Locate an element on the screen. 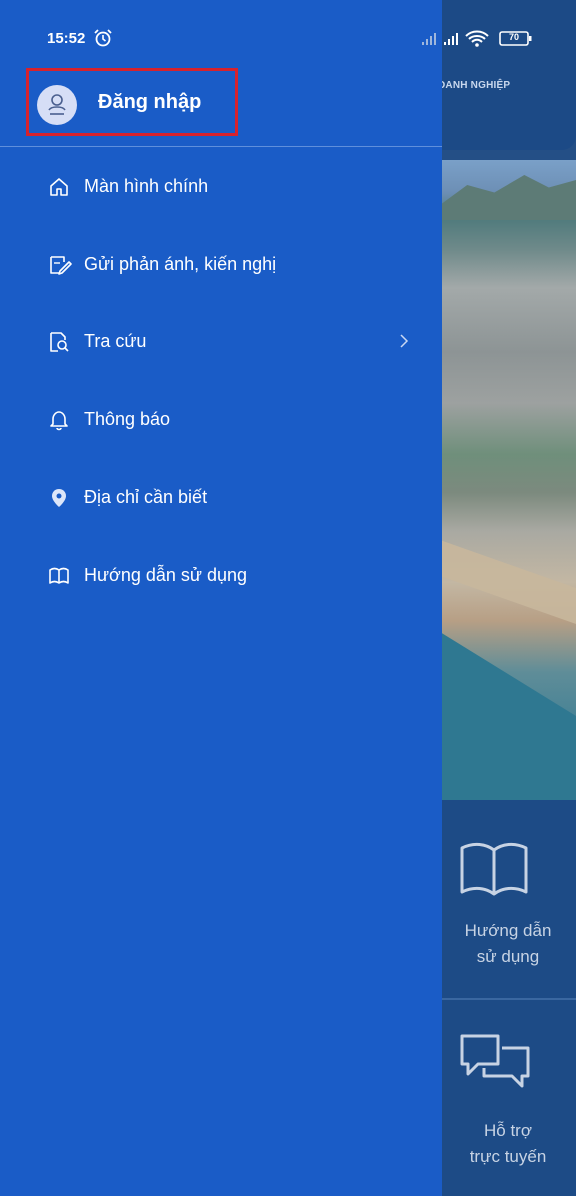  tile-user-guide-label-1: Hướng dẫn is located at coordinates (508, 930).